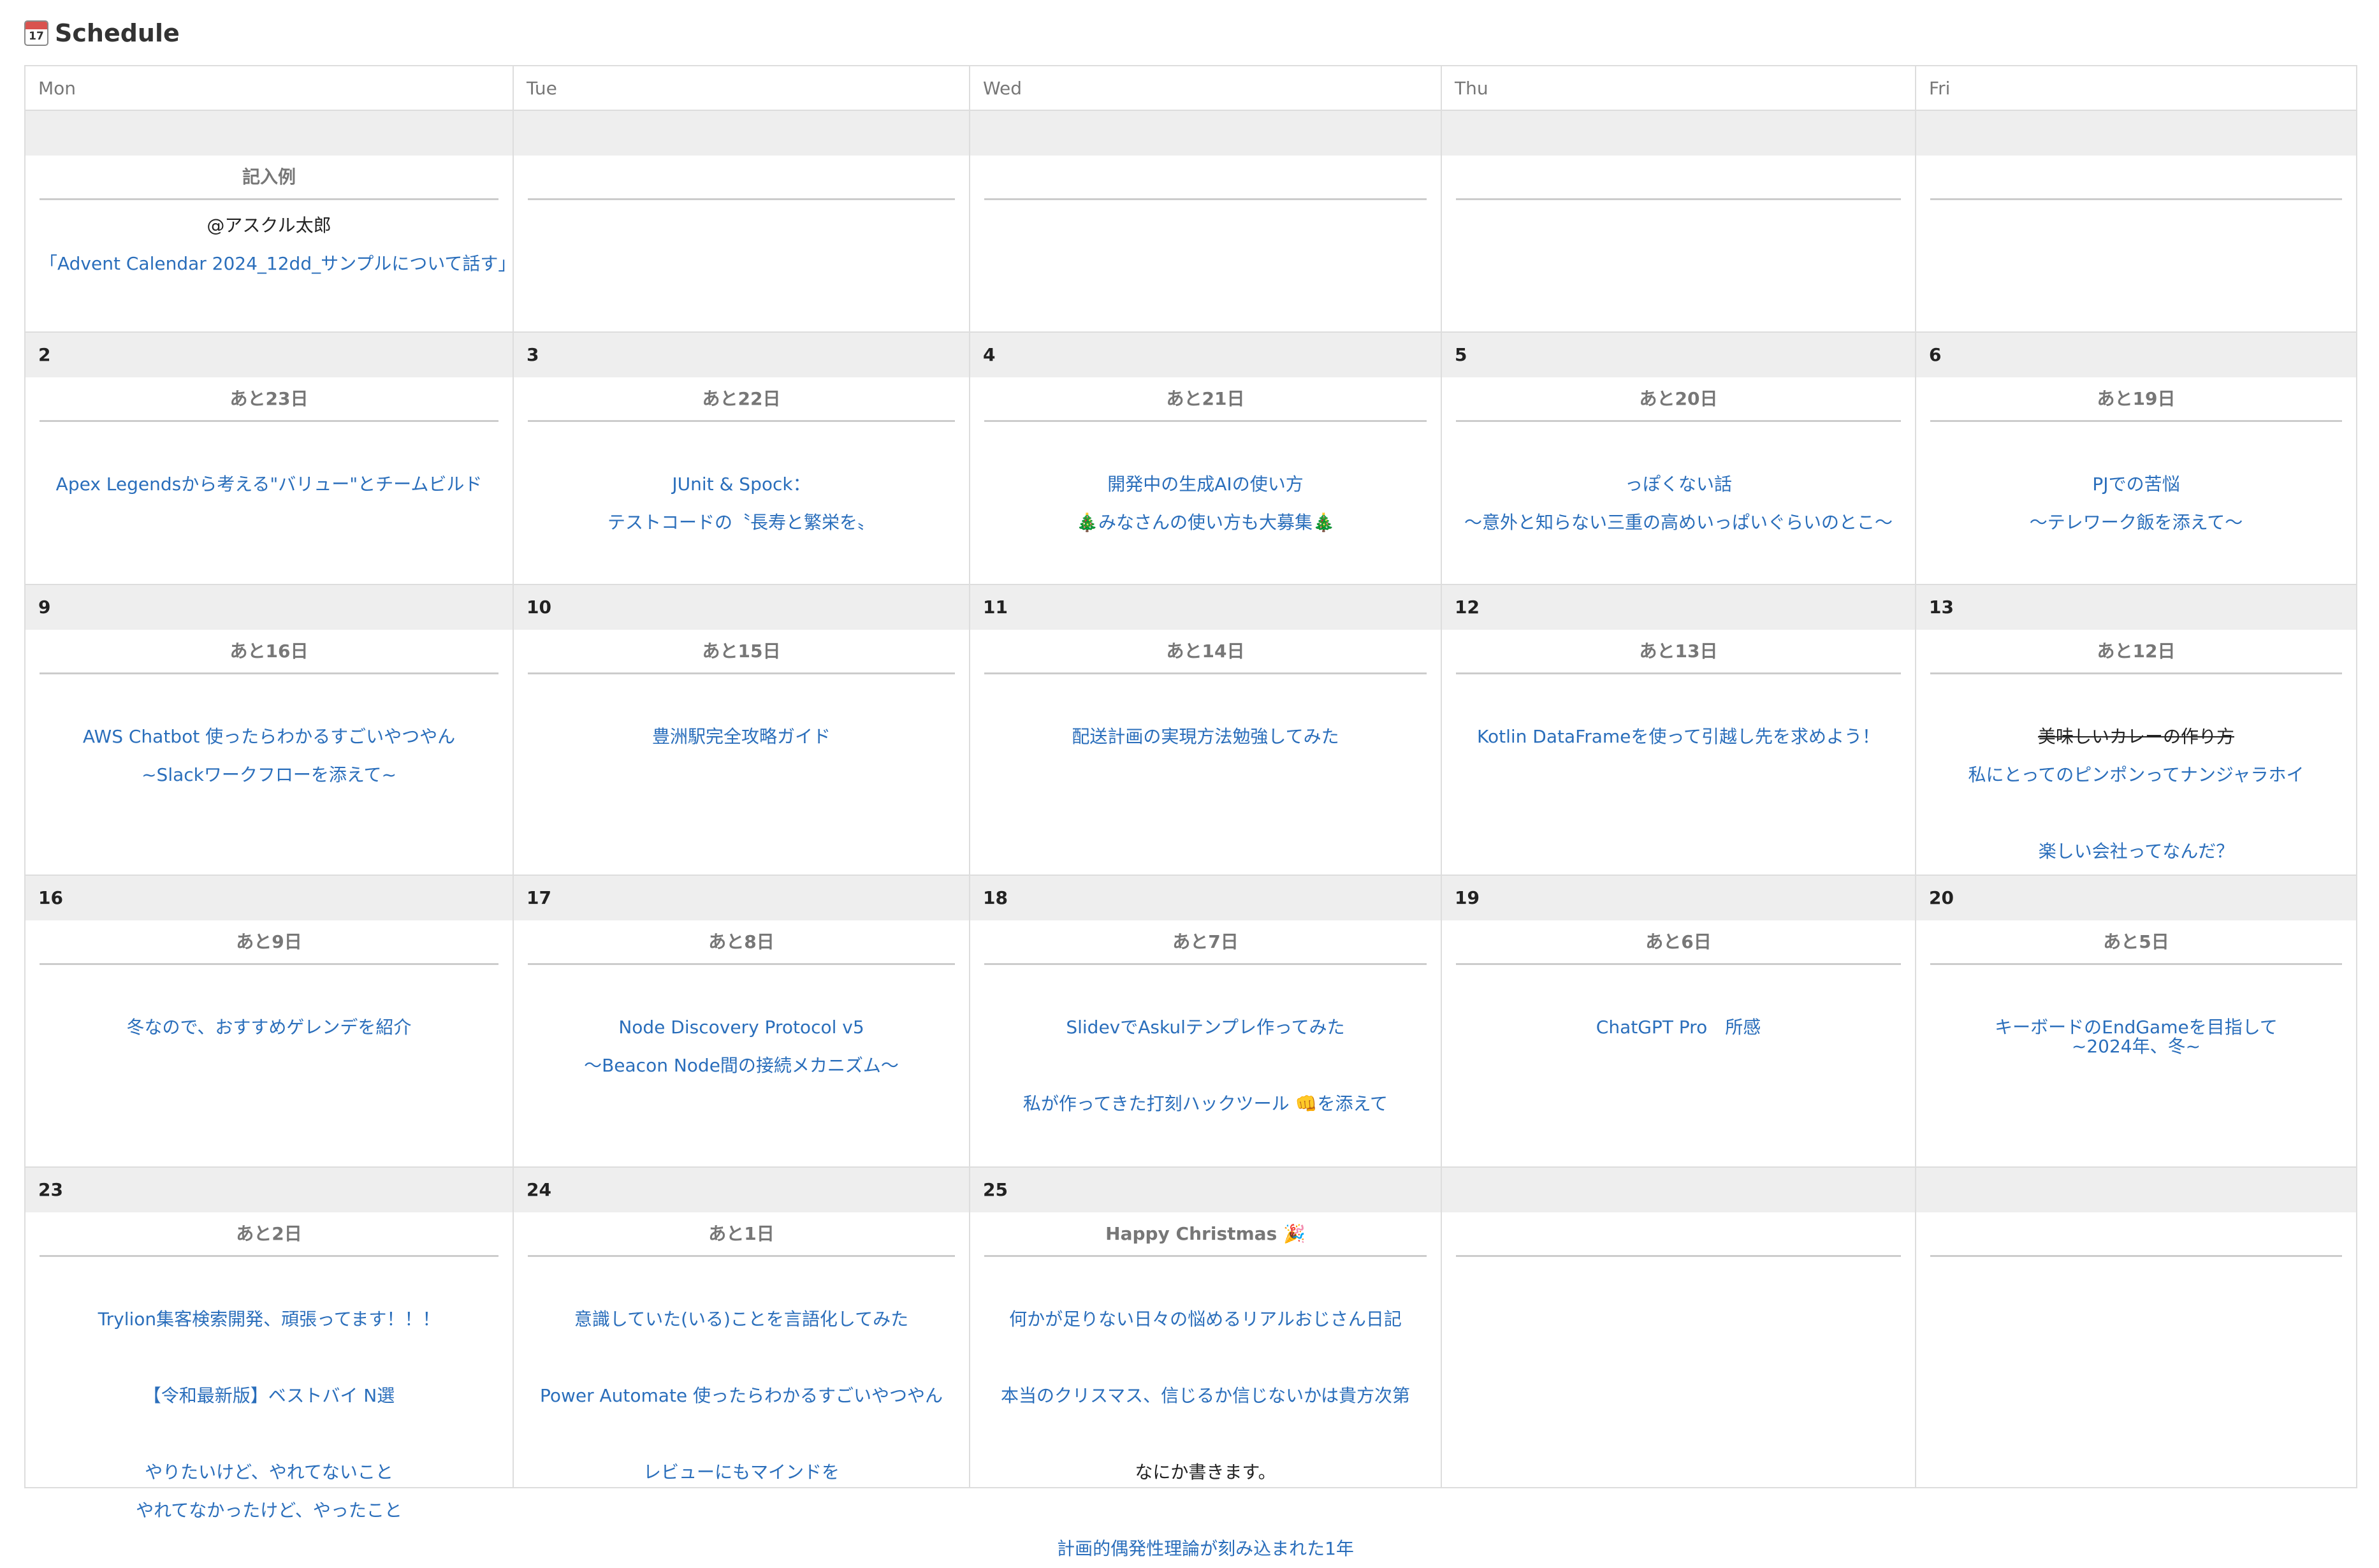 Image resolution: width=2379 pixels, height=1568 pixels. Describe the element at coordinates (1206, 608) in the screenshot. I see `date-label: 11` at that location.